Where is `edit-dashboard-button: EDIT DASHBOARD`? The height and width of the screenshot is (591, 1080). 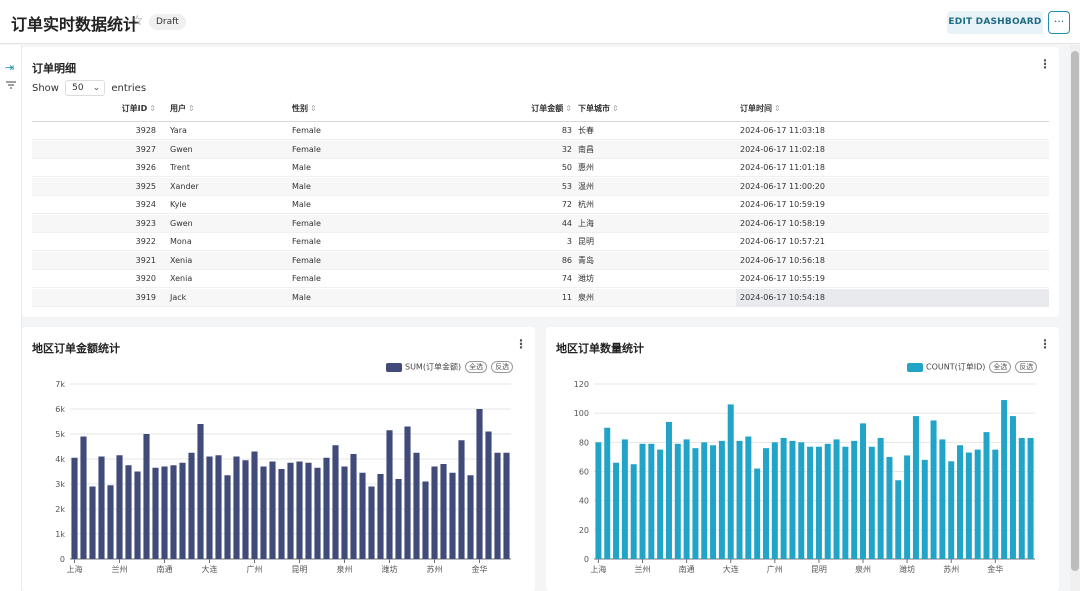 edit-dashboard-button: EDIT DASHBOARD is located at coordinates (995, 22).